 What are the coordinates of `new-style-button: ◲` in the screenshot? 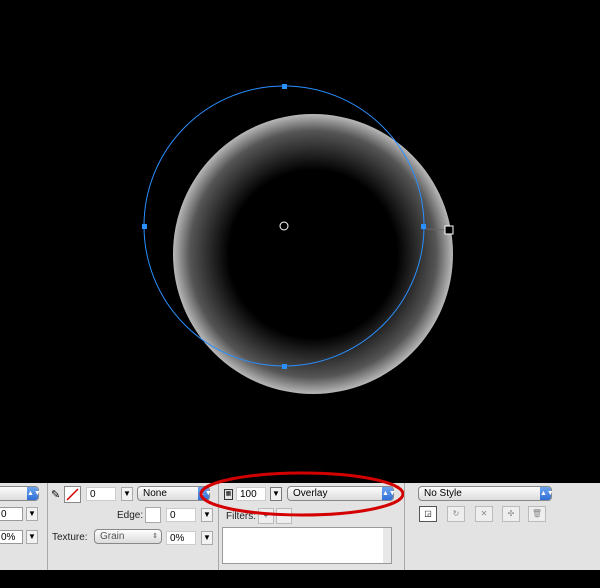 It's located at (428, 514).